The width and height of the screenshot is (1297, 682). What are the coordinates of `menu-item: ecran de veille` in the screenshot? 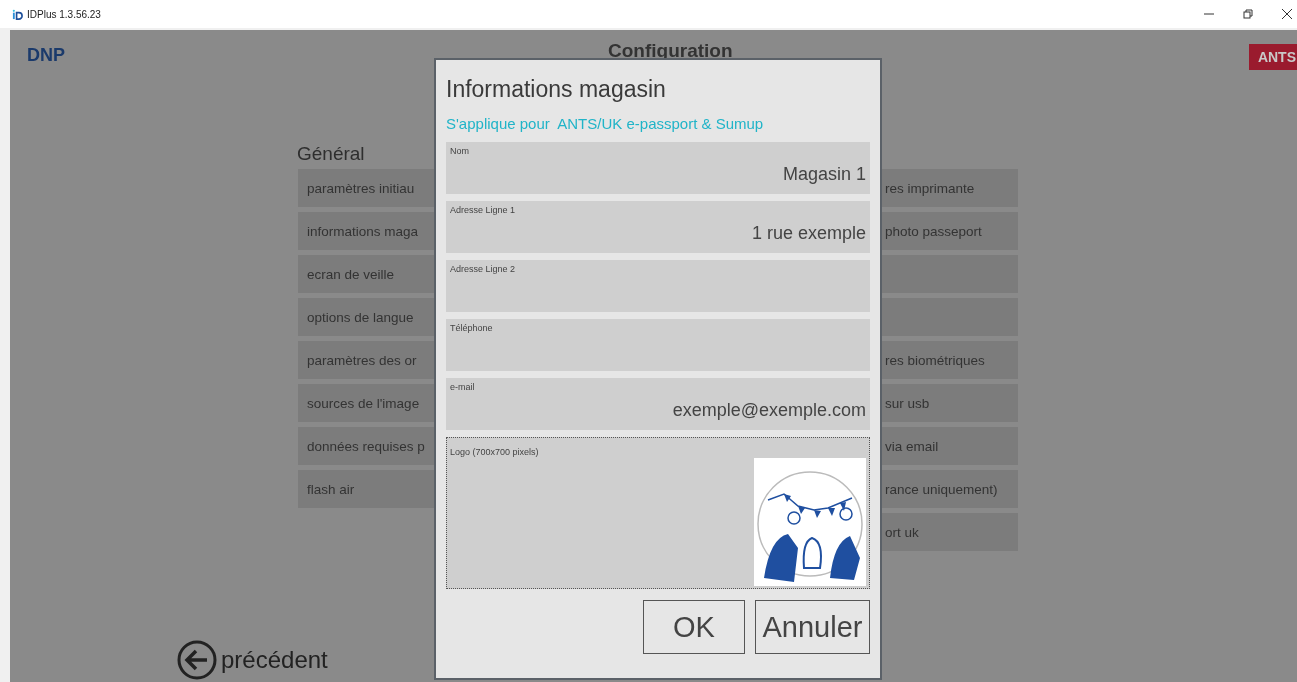 It's located at (366, 274).